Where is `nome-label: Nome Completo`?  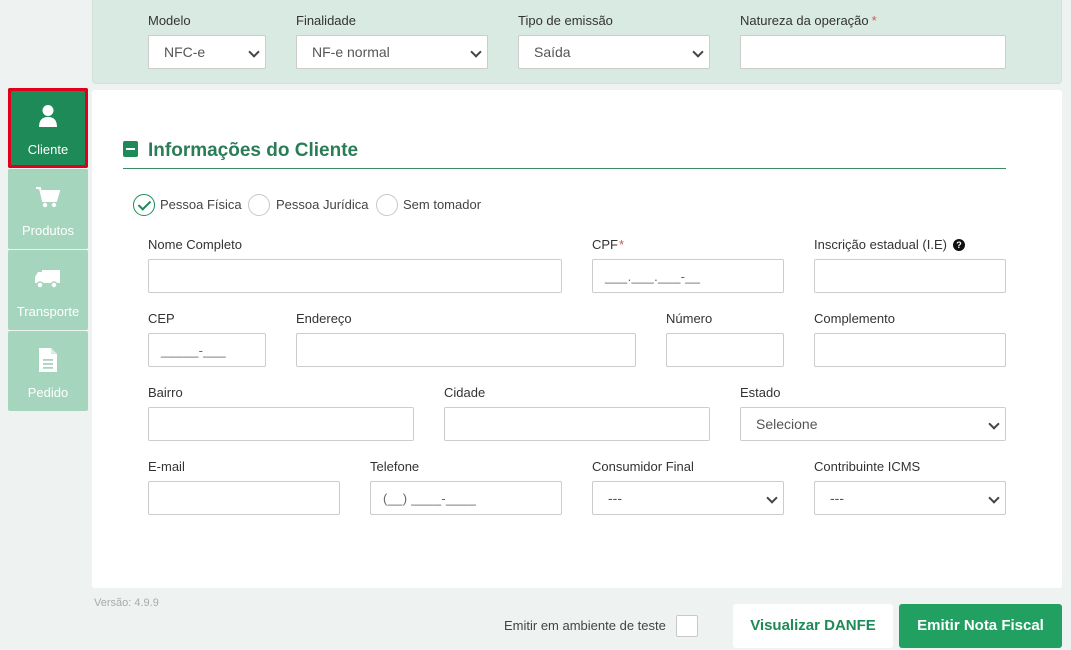
nome-label: Nome Completo is located at coordinates (195, 244).